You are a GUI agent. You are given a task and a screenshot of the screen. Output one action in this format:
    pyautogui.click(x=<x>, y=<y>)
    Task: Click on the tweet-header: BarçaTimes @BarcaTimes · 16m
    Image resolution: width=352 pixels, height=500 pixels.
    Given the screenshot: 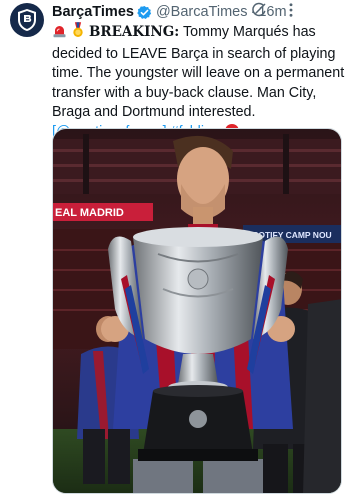 What is the action you would take?
    pyautogui.click(x=202, y=12)
    